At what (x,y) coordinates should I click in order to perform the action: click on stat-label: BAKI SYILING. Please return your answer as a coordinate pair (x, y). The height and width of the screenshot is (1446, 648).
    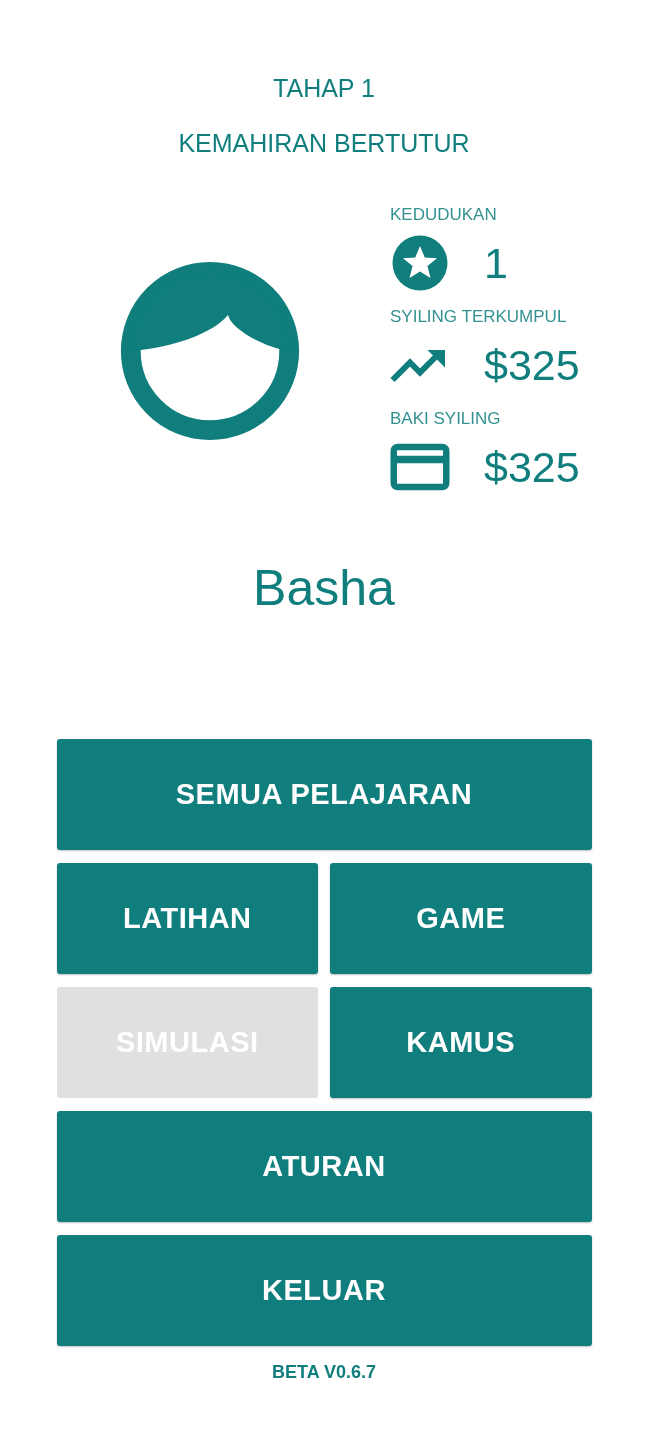
    Looking at the image, I should click on (446, 419).